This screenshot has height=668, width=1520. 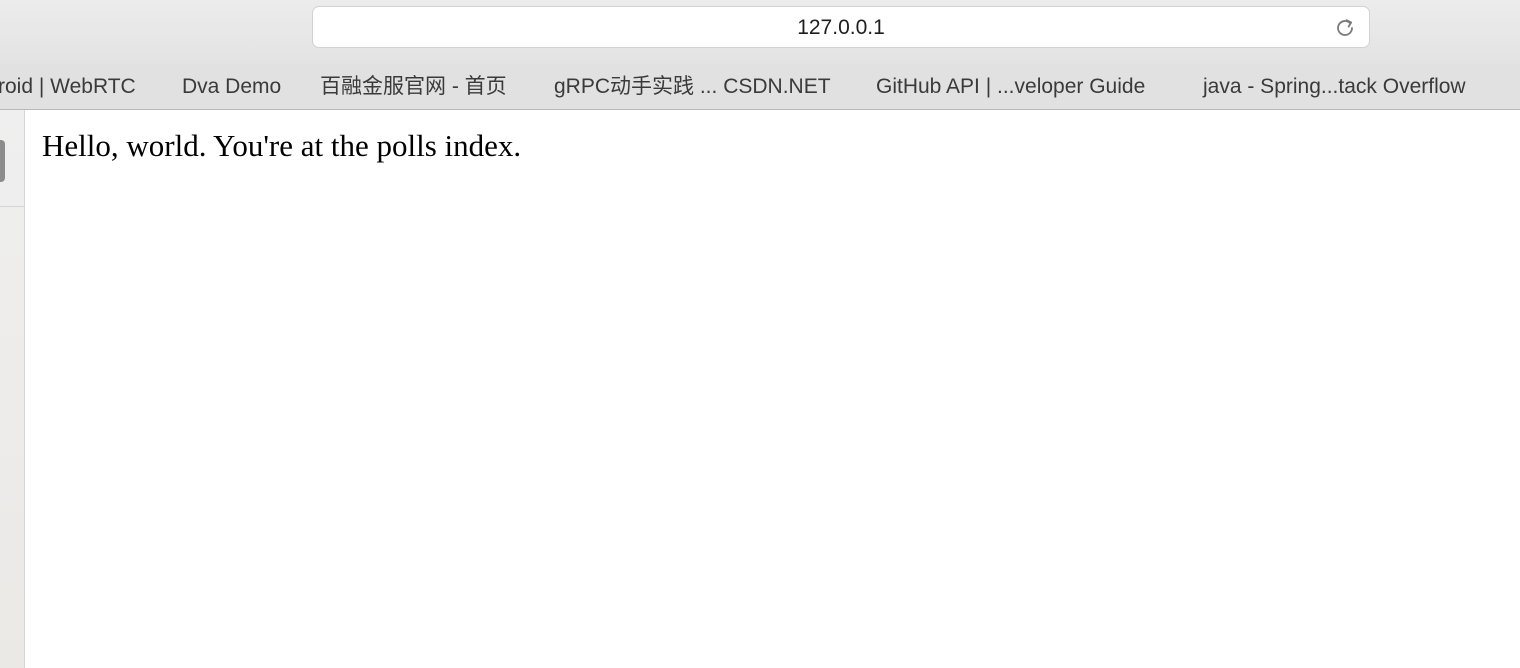 I want to click on bookmark-grpc-csdn: gRPC动手实践 ... CSDN.NET, so click(x=692, y=86).